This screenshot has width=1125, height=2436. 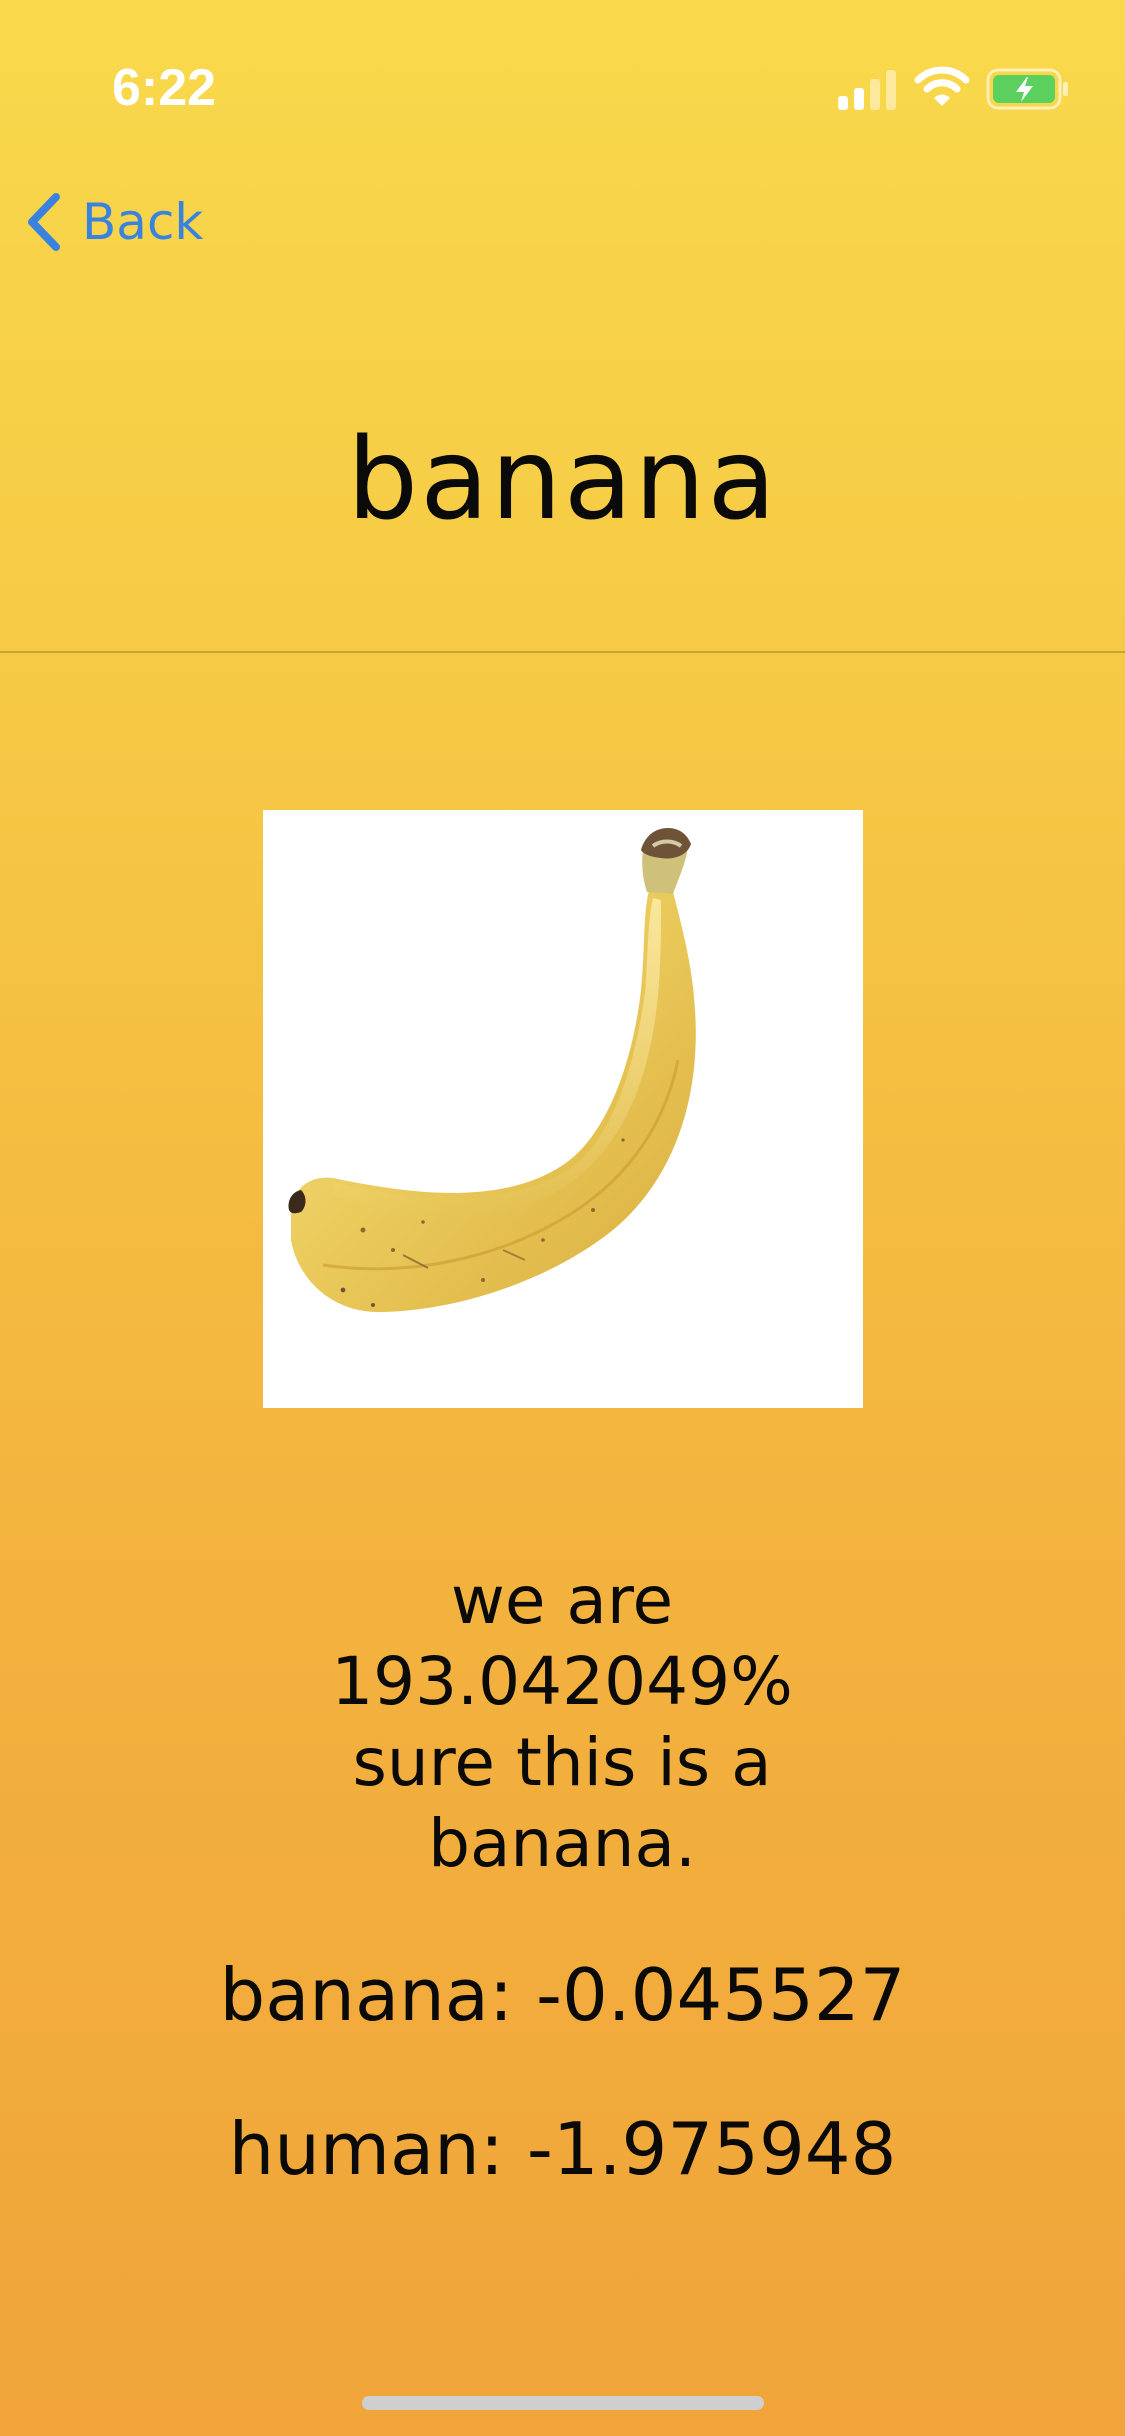 What do you see at coordinates (562, 2149) in the screenshot?
I see `score-human: human: -1.975948` at bounding box center [562, 2149].